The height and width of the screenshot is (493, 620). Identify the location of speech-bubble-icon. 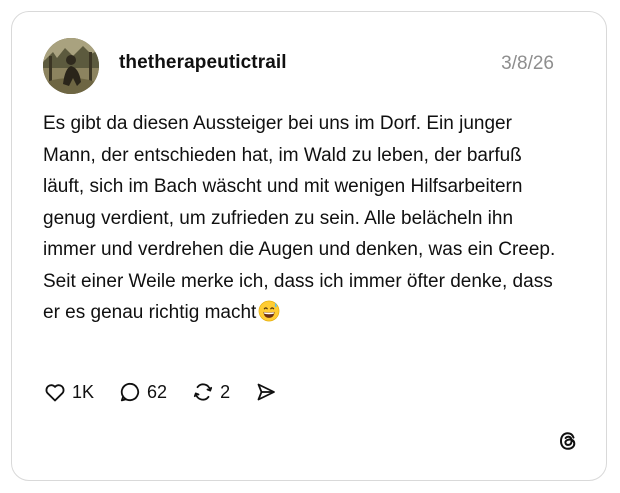
(130, 392).